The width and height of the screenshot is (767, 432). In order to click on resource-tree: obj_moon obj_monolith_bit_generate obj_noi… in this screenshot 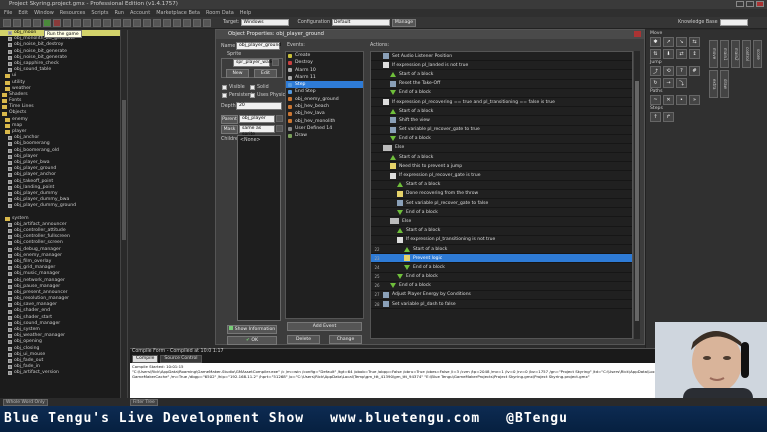, I will do `click(64, 214)`.